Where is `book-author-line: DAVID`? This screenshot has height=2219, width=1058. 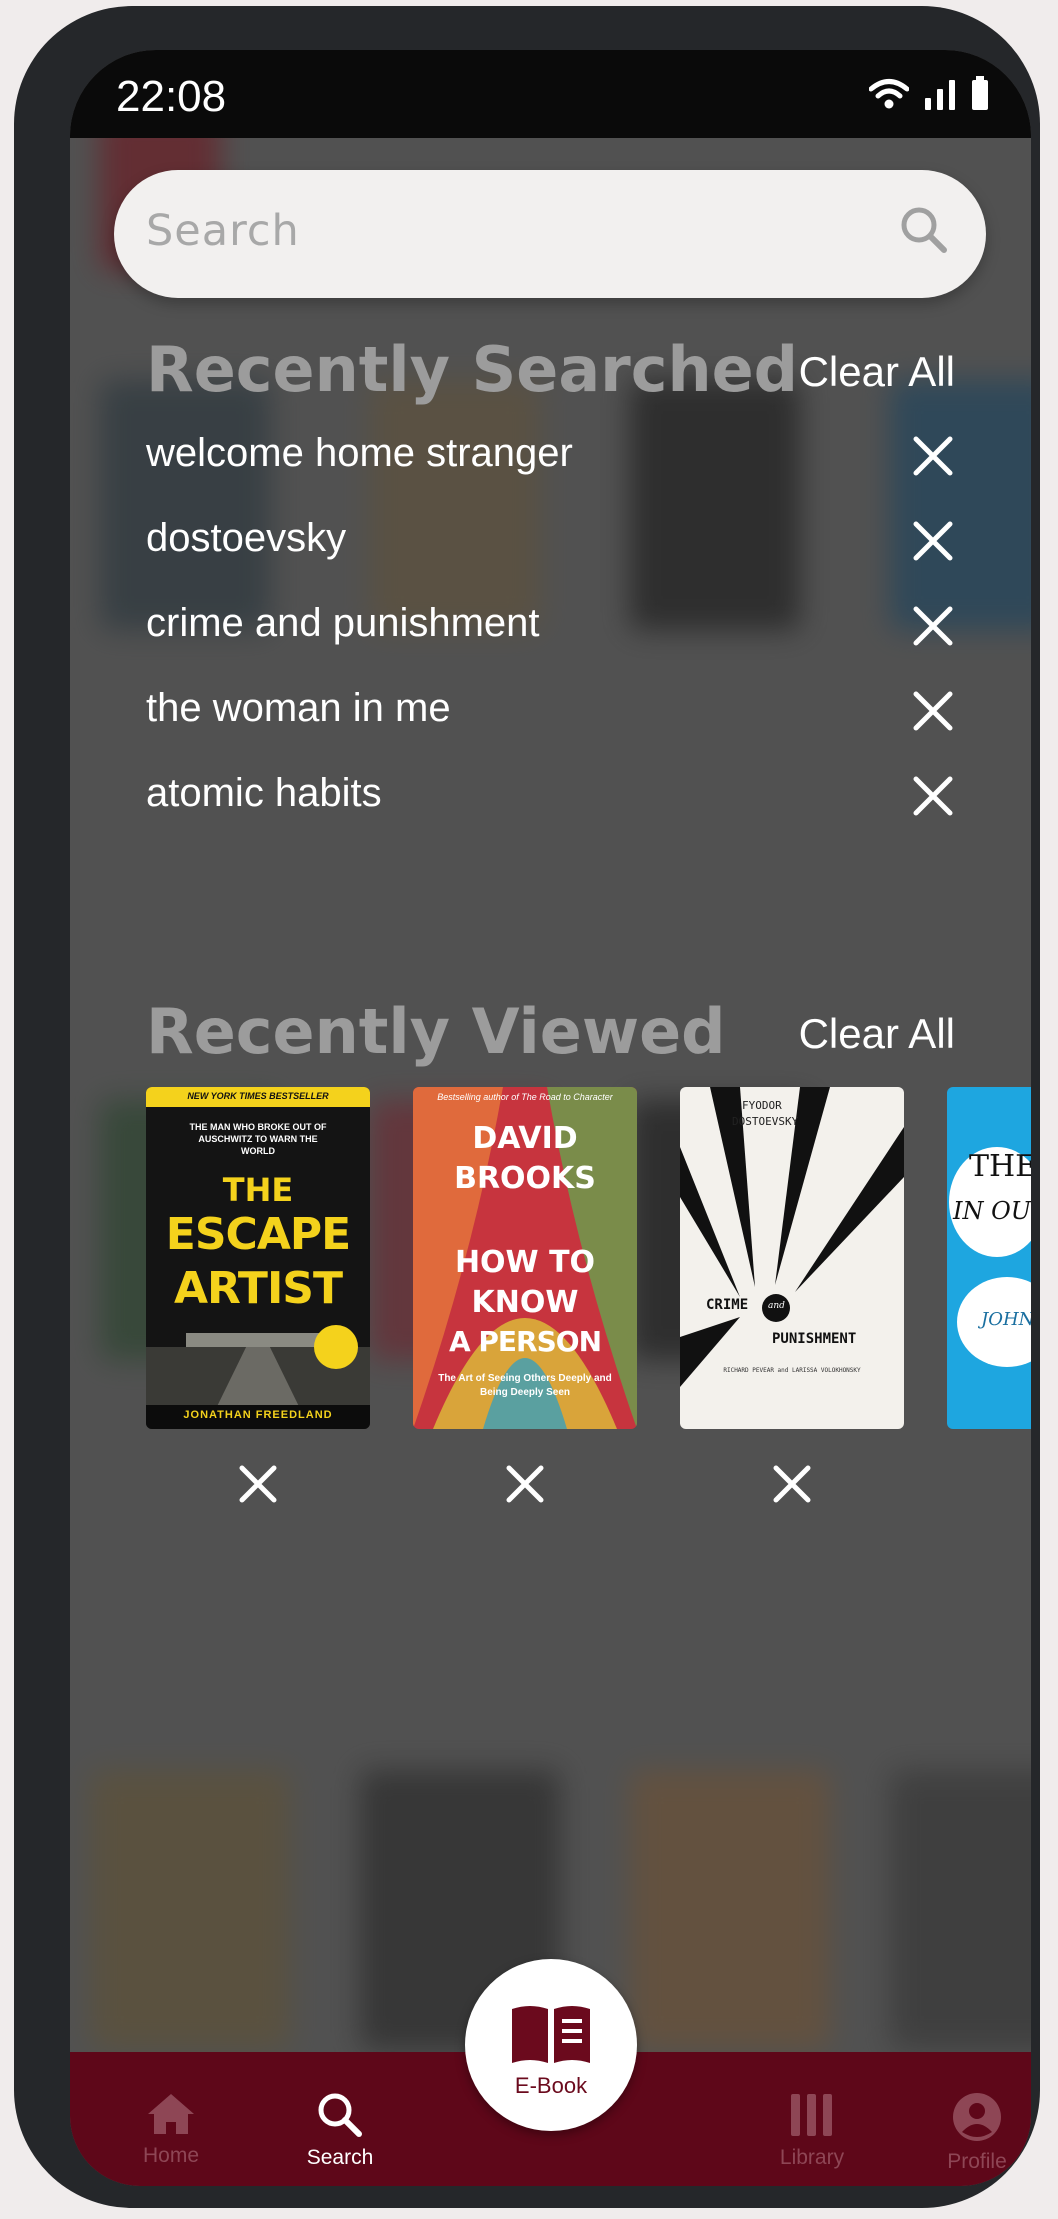
book-author-line: DAVID is located at coordinates (525, 1138).